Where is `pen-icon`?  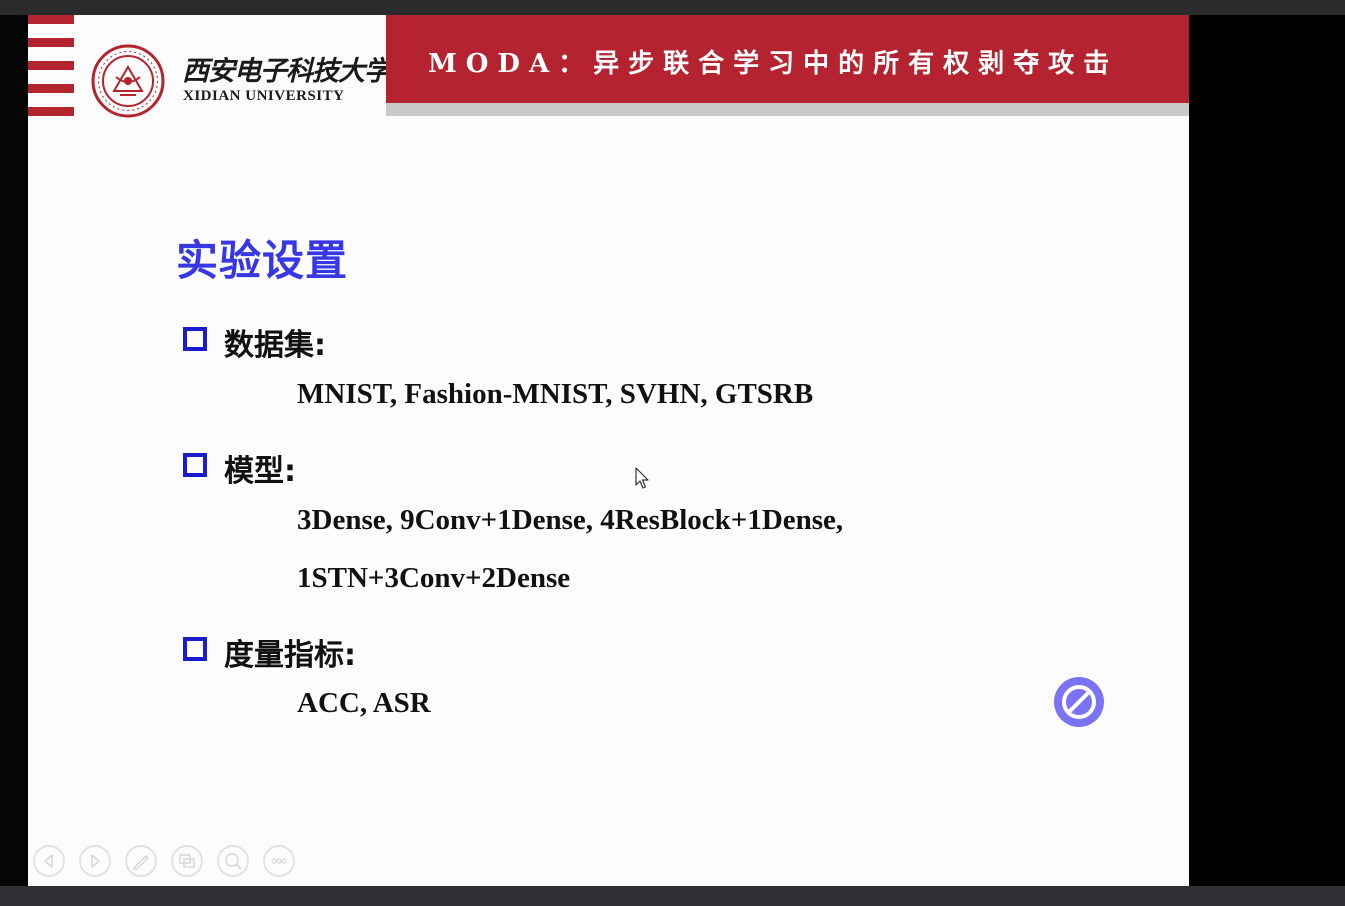 pen-icon is located at coordinates (141, 862).